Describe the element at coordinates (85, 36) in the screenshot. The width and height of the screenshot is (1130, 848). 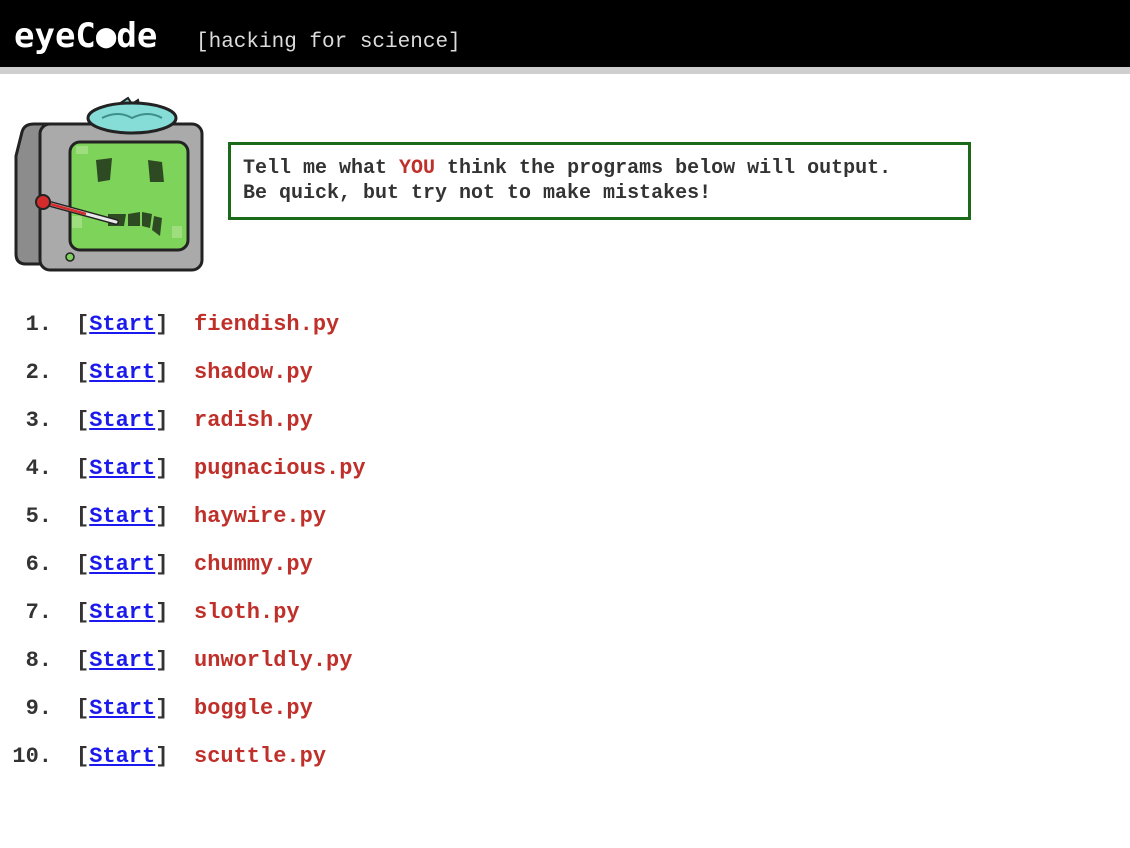
I see `eyecode-logo: eyeC●de` at that location.